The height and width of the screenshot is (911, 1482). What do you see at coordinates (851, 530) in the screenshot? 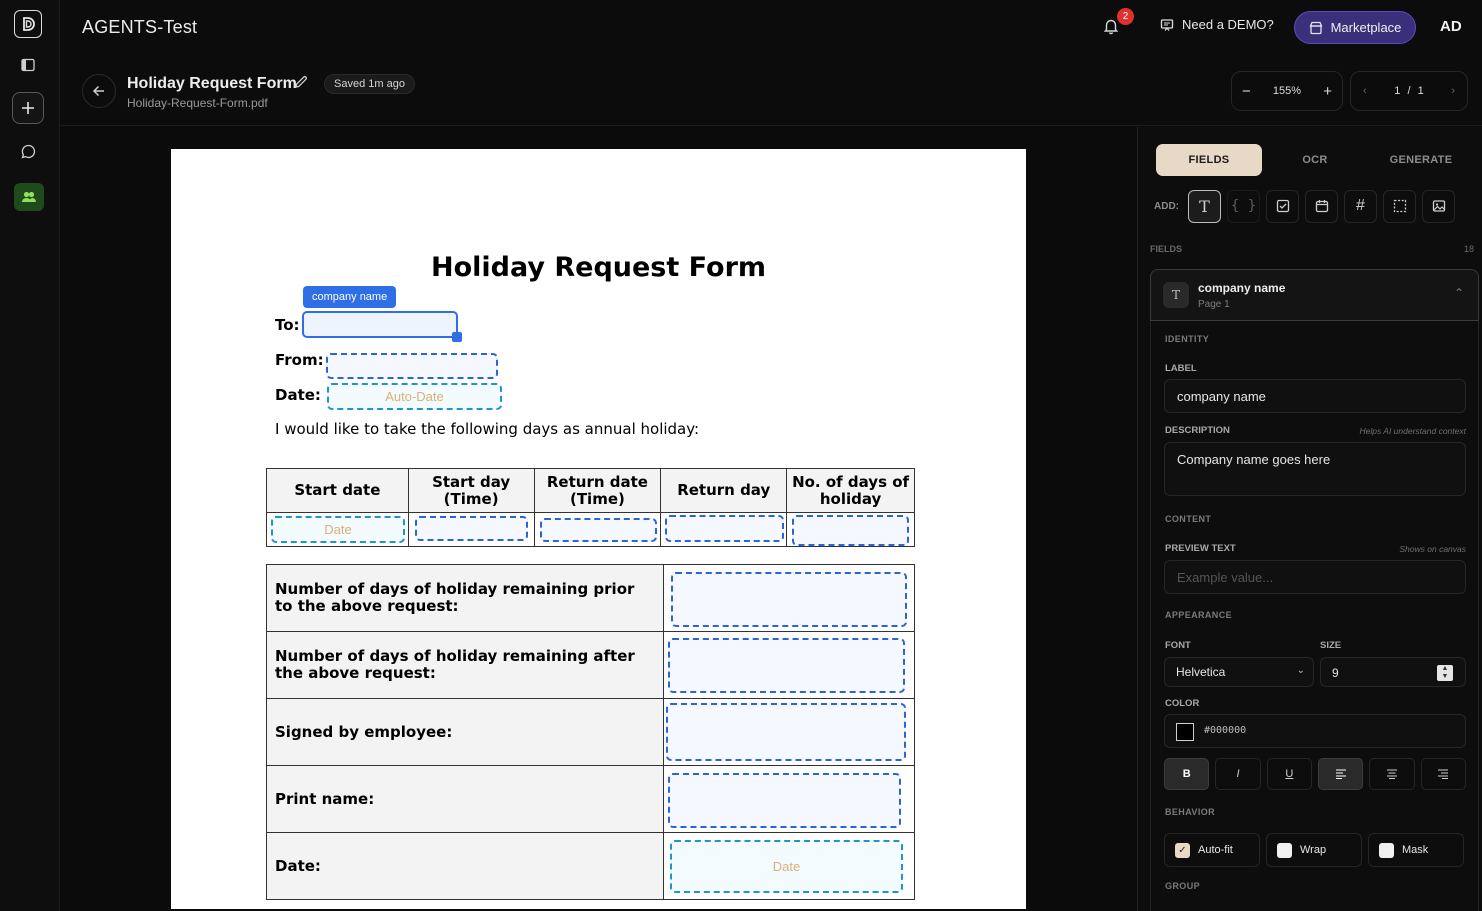
I see `days-of-holiday-field` at bounding box center [851, 530].